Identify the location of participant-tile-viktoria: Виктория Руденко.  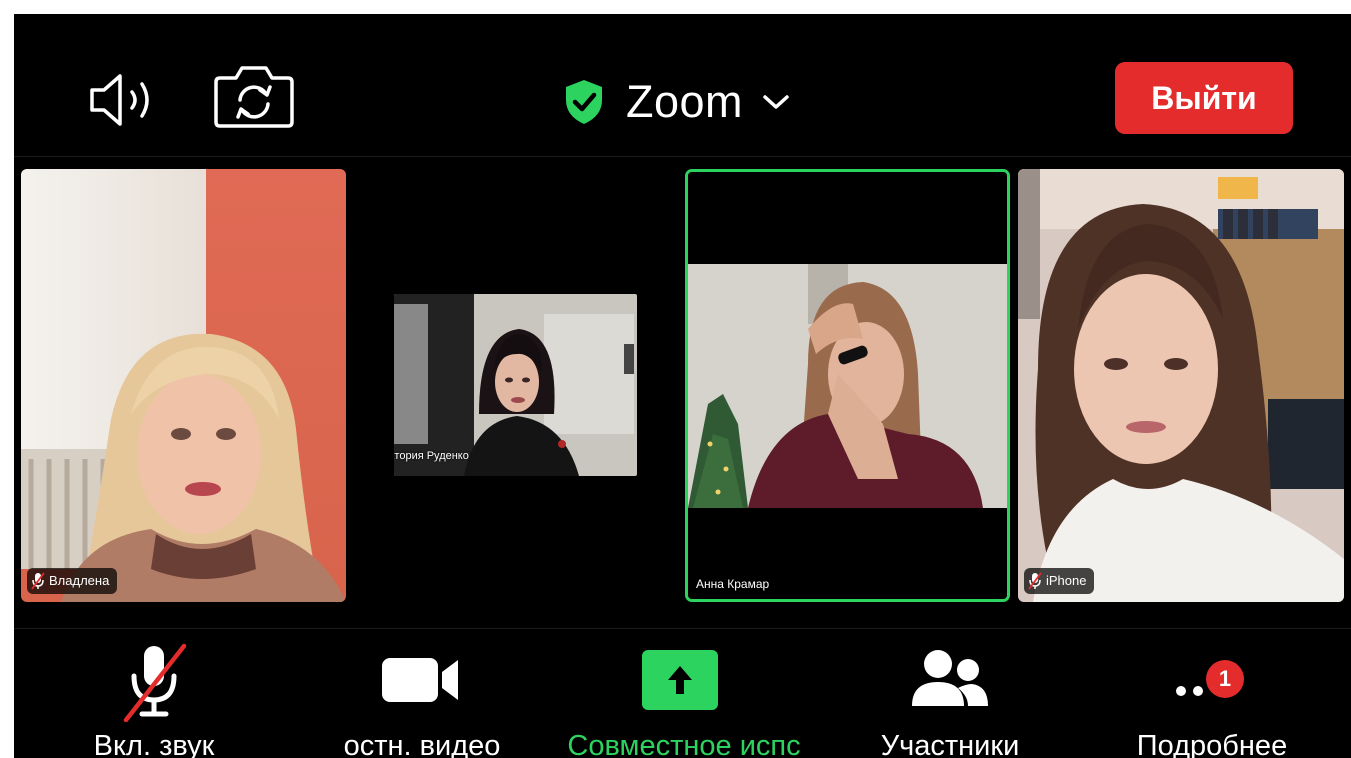
(515, 385).